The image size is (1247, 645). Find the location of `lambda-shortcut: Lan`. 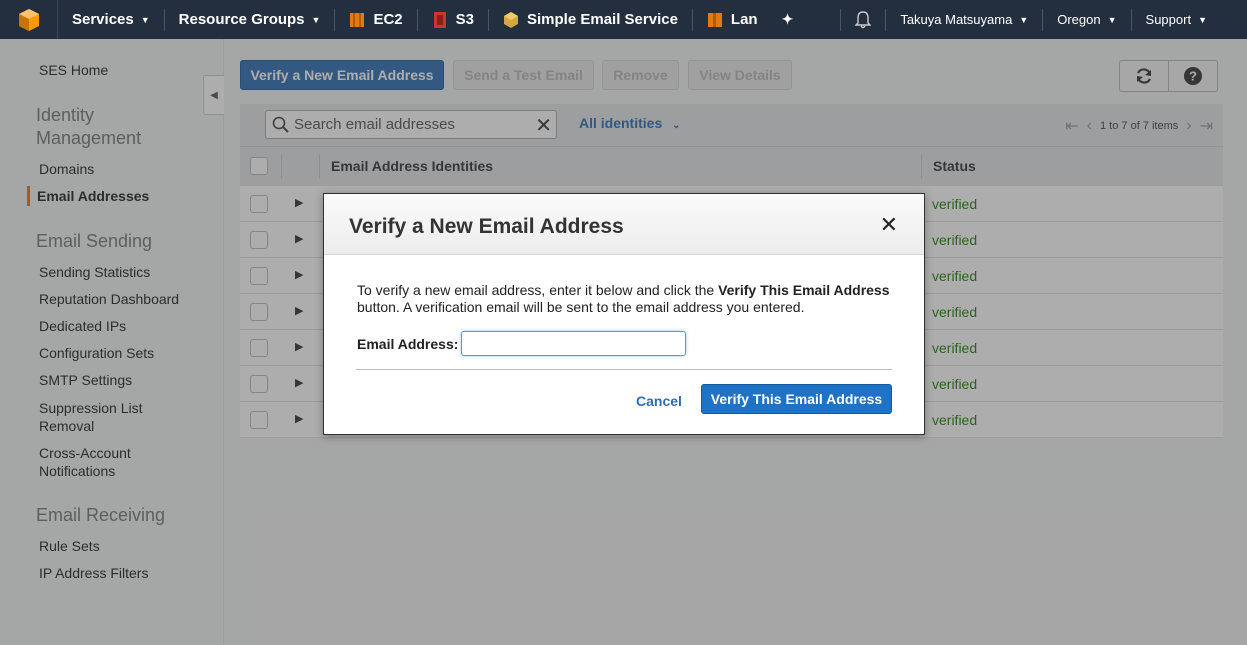

lambda-shortcut: Lan is located at coordinates (732, 19).